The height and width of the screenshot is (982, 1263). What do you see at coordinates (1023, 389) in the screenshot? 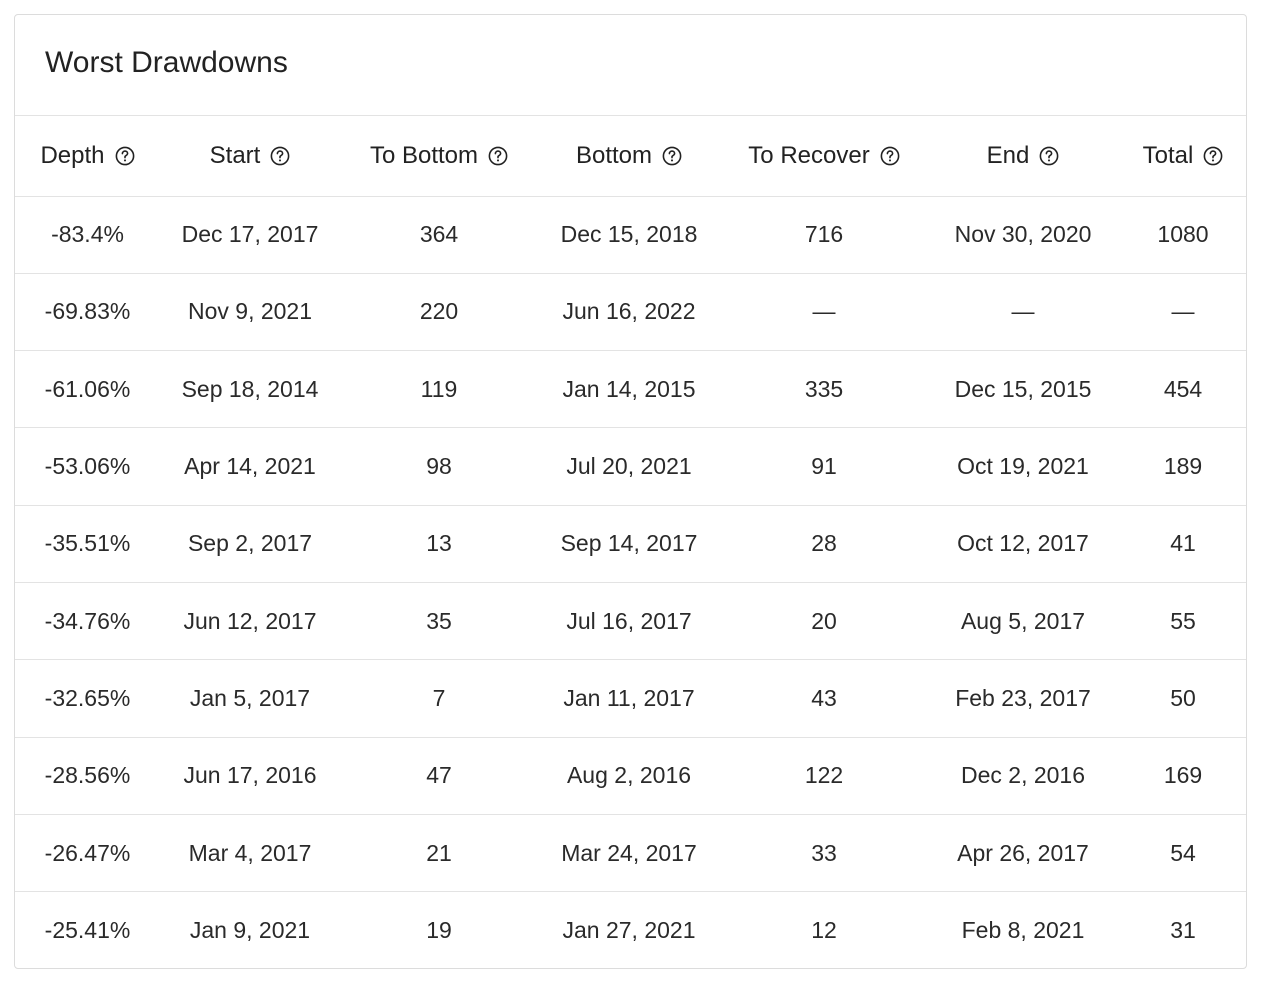
I see `end-cell: Dec 15, 2015` at bounding box center [1023, 389].